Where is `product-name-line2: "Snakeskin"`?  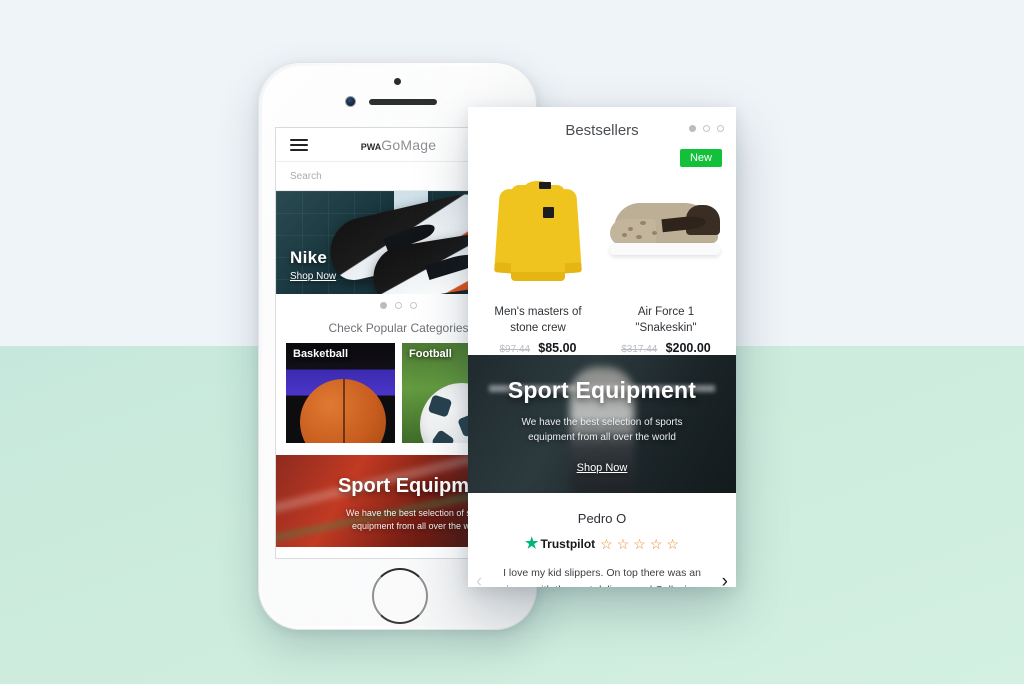 product-name-line2: "Snakeskin" is located at coordinates (666, 327).